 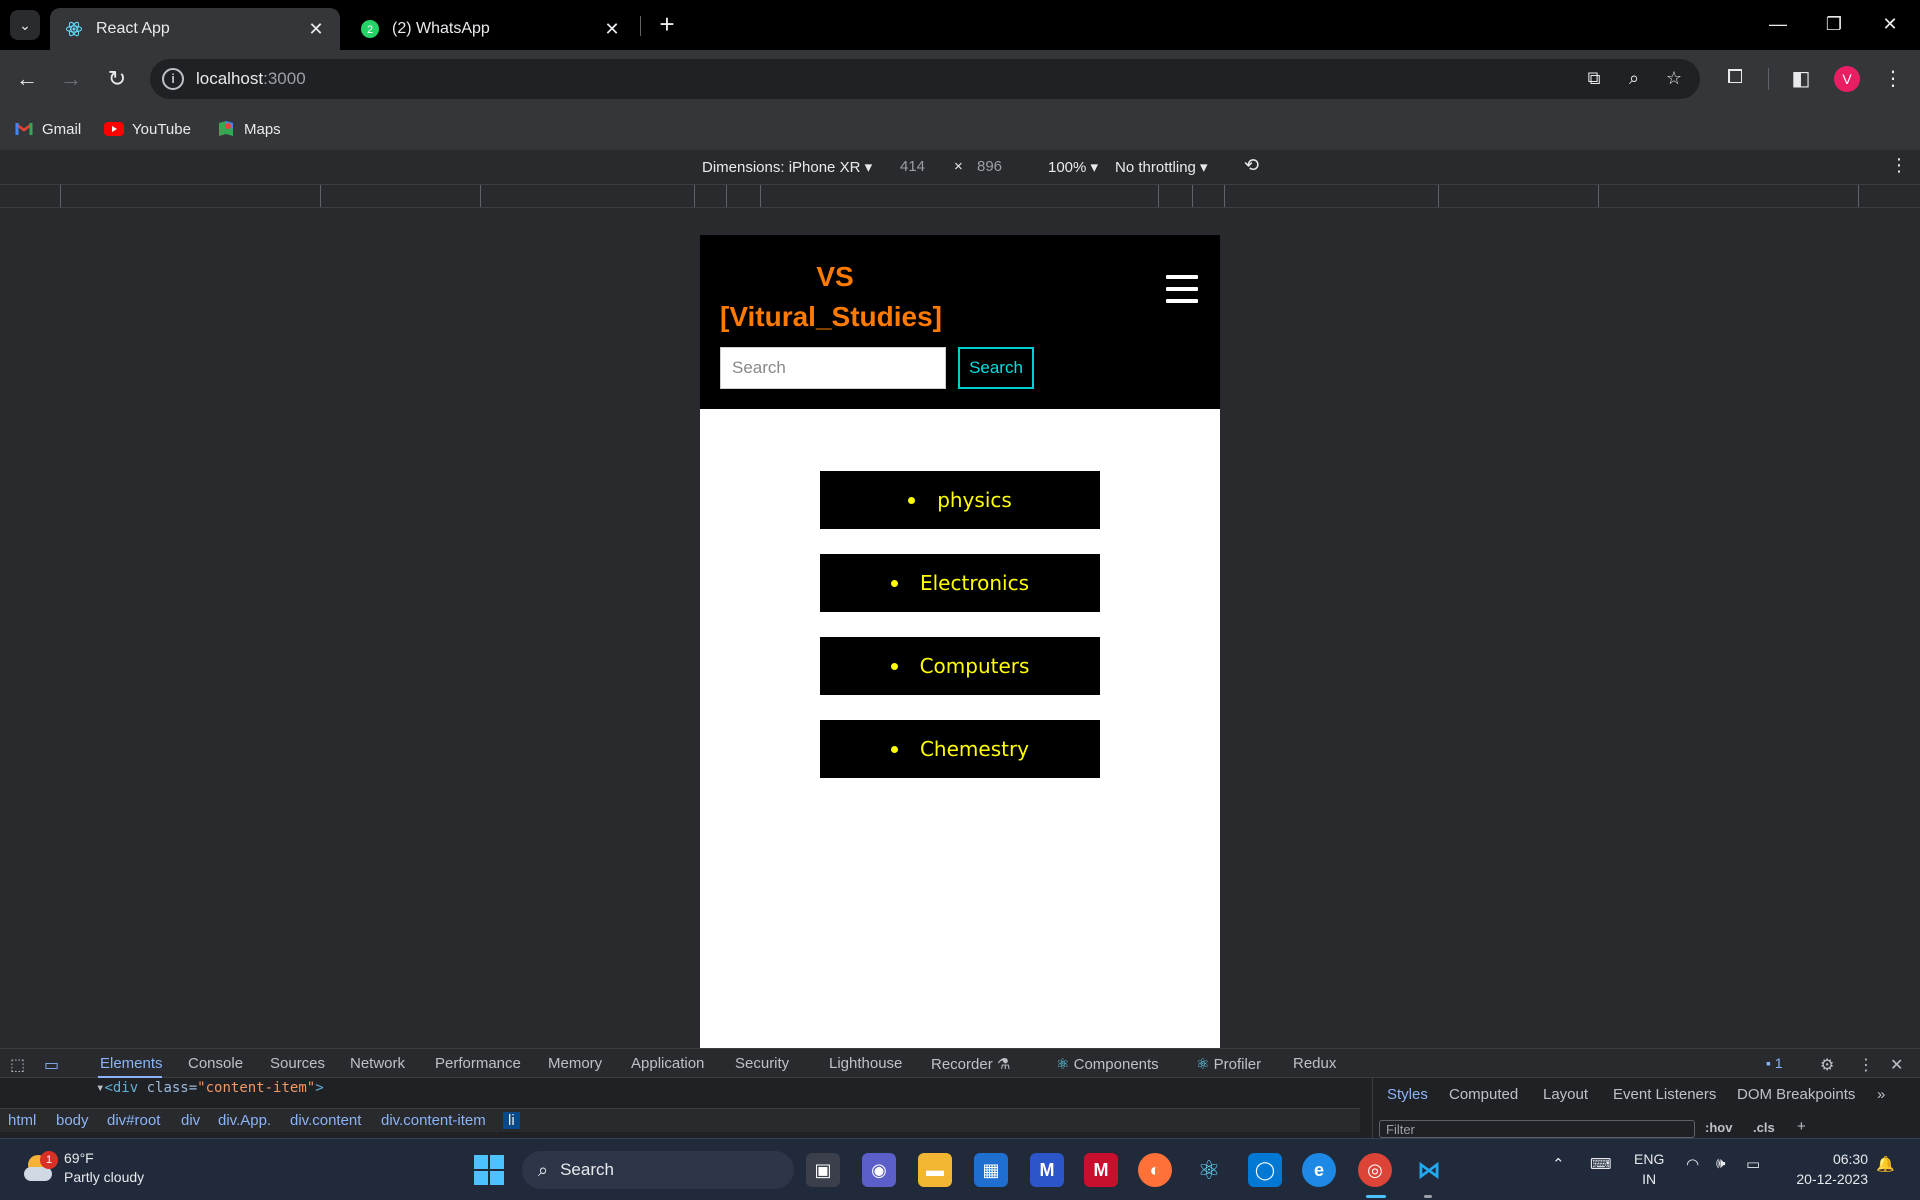 I want to click on search-input, so click(x=833, y=368).